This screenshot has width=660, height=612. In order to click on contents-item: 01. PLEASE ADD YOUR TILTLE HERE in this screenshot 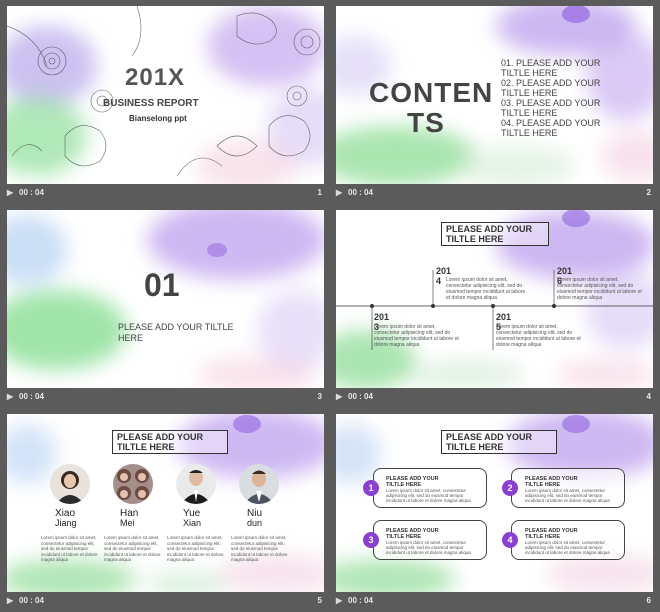, I will do `click(551, 68)`.